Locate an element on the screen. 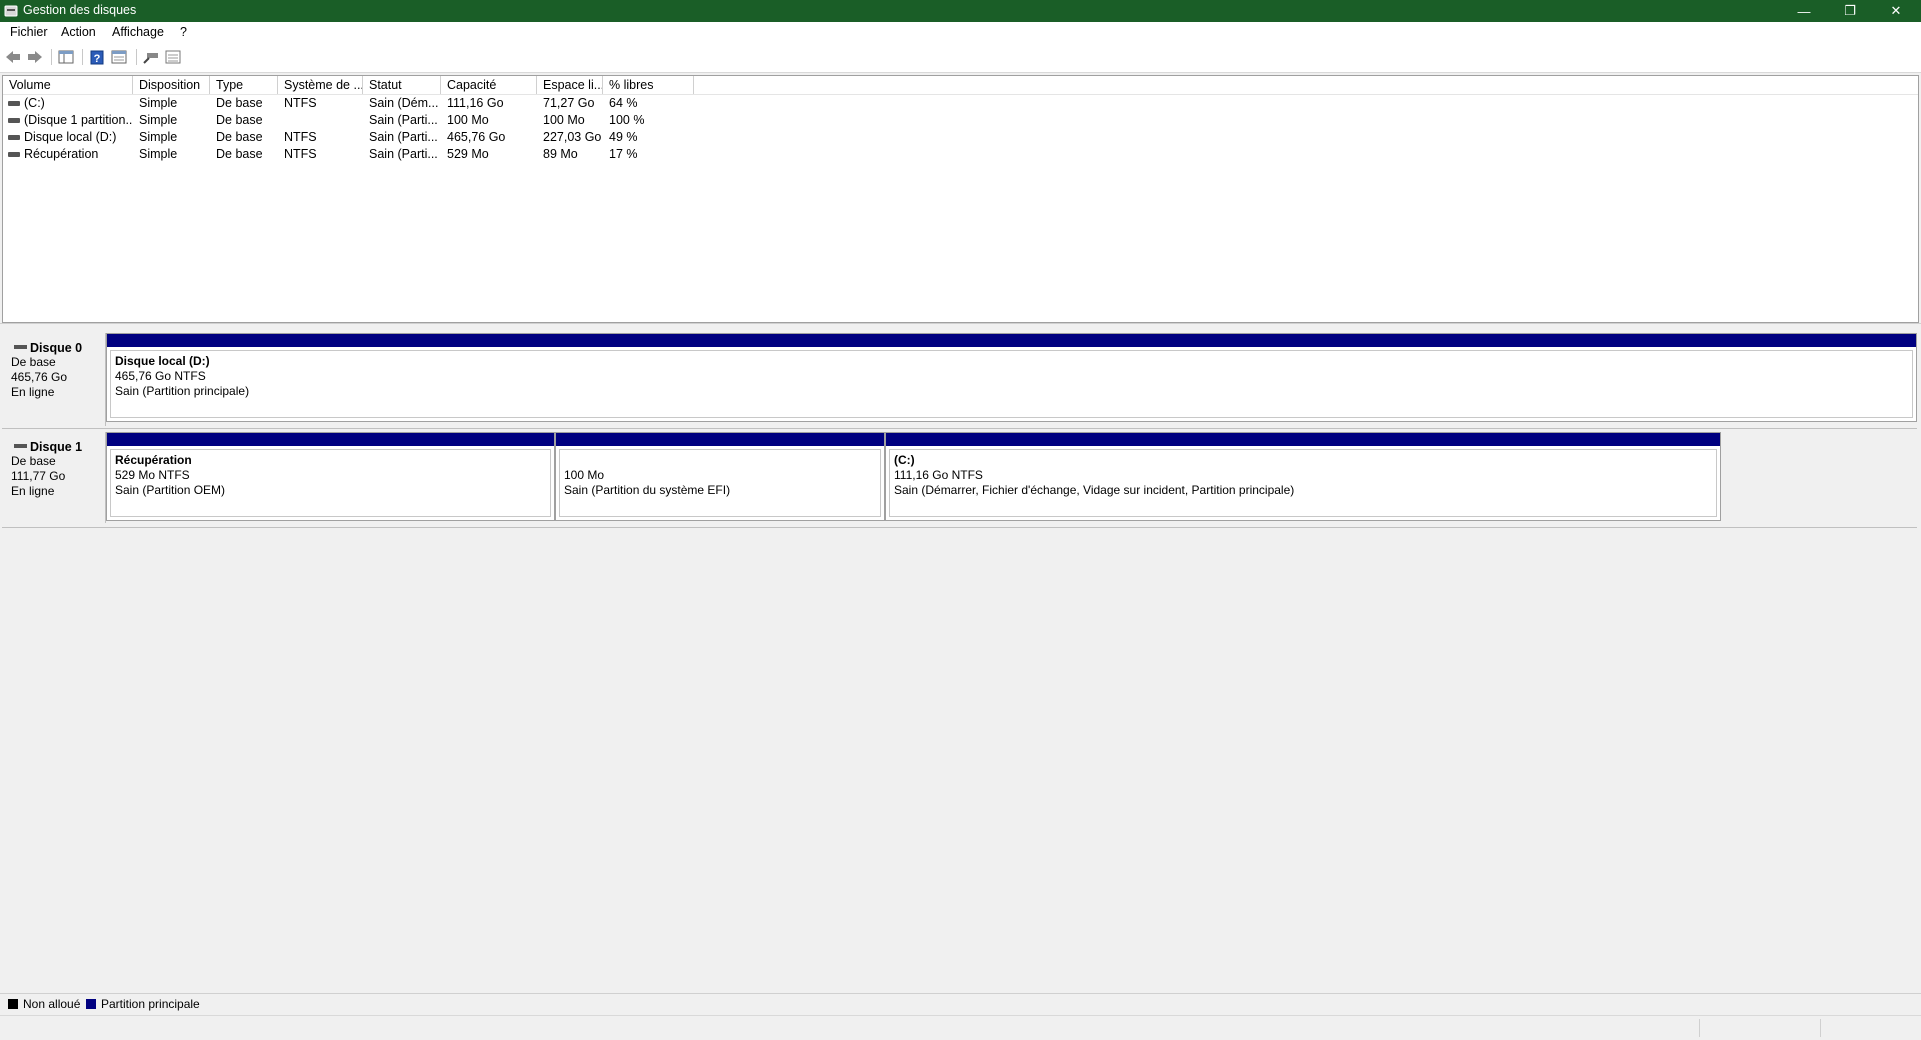  column-type: Type is located at coordinates (244, 85).